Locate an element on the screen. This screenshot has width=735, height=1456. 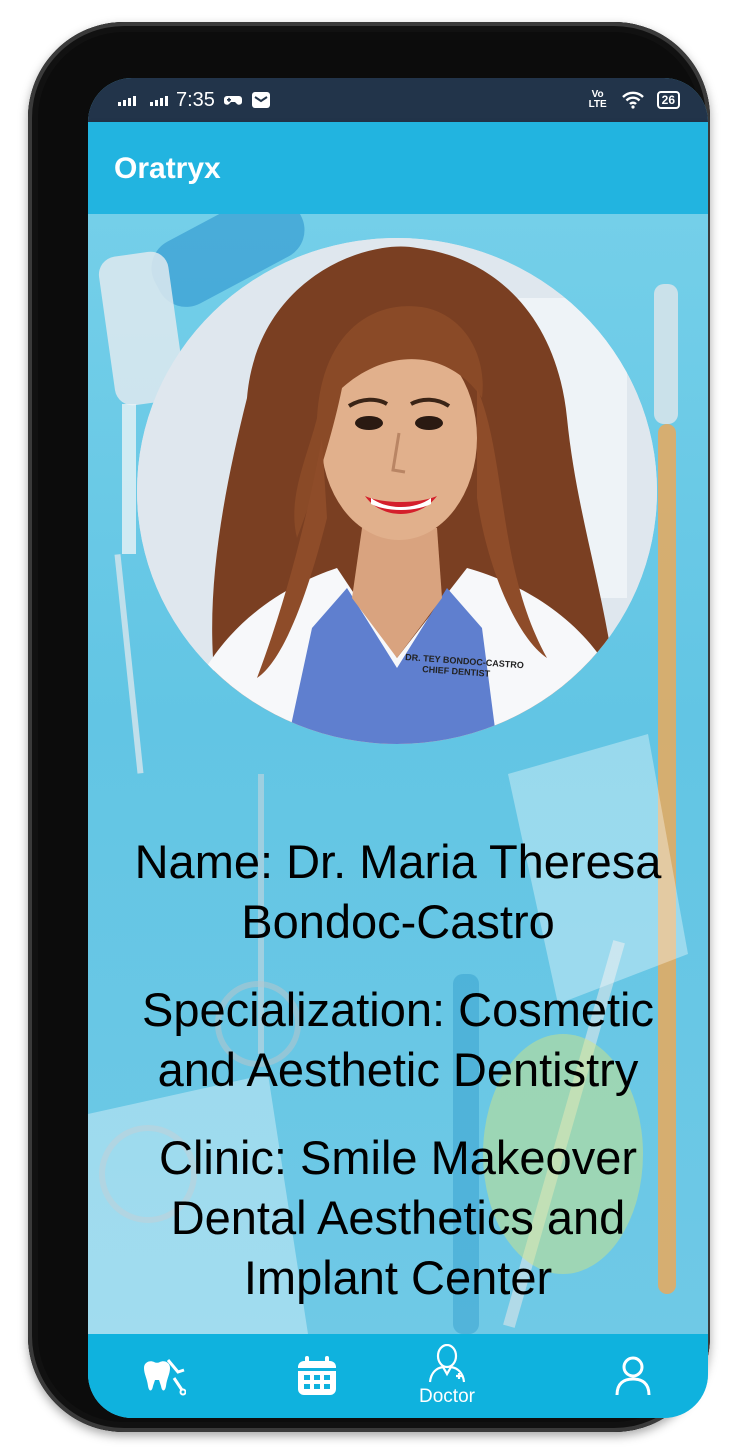
game-controller-icon is located at coordinates (232, 100).